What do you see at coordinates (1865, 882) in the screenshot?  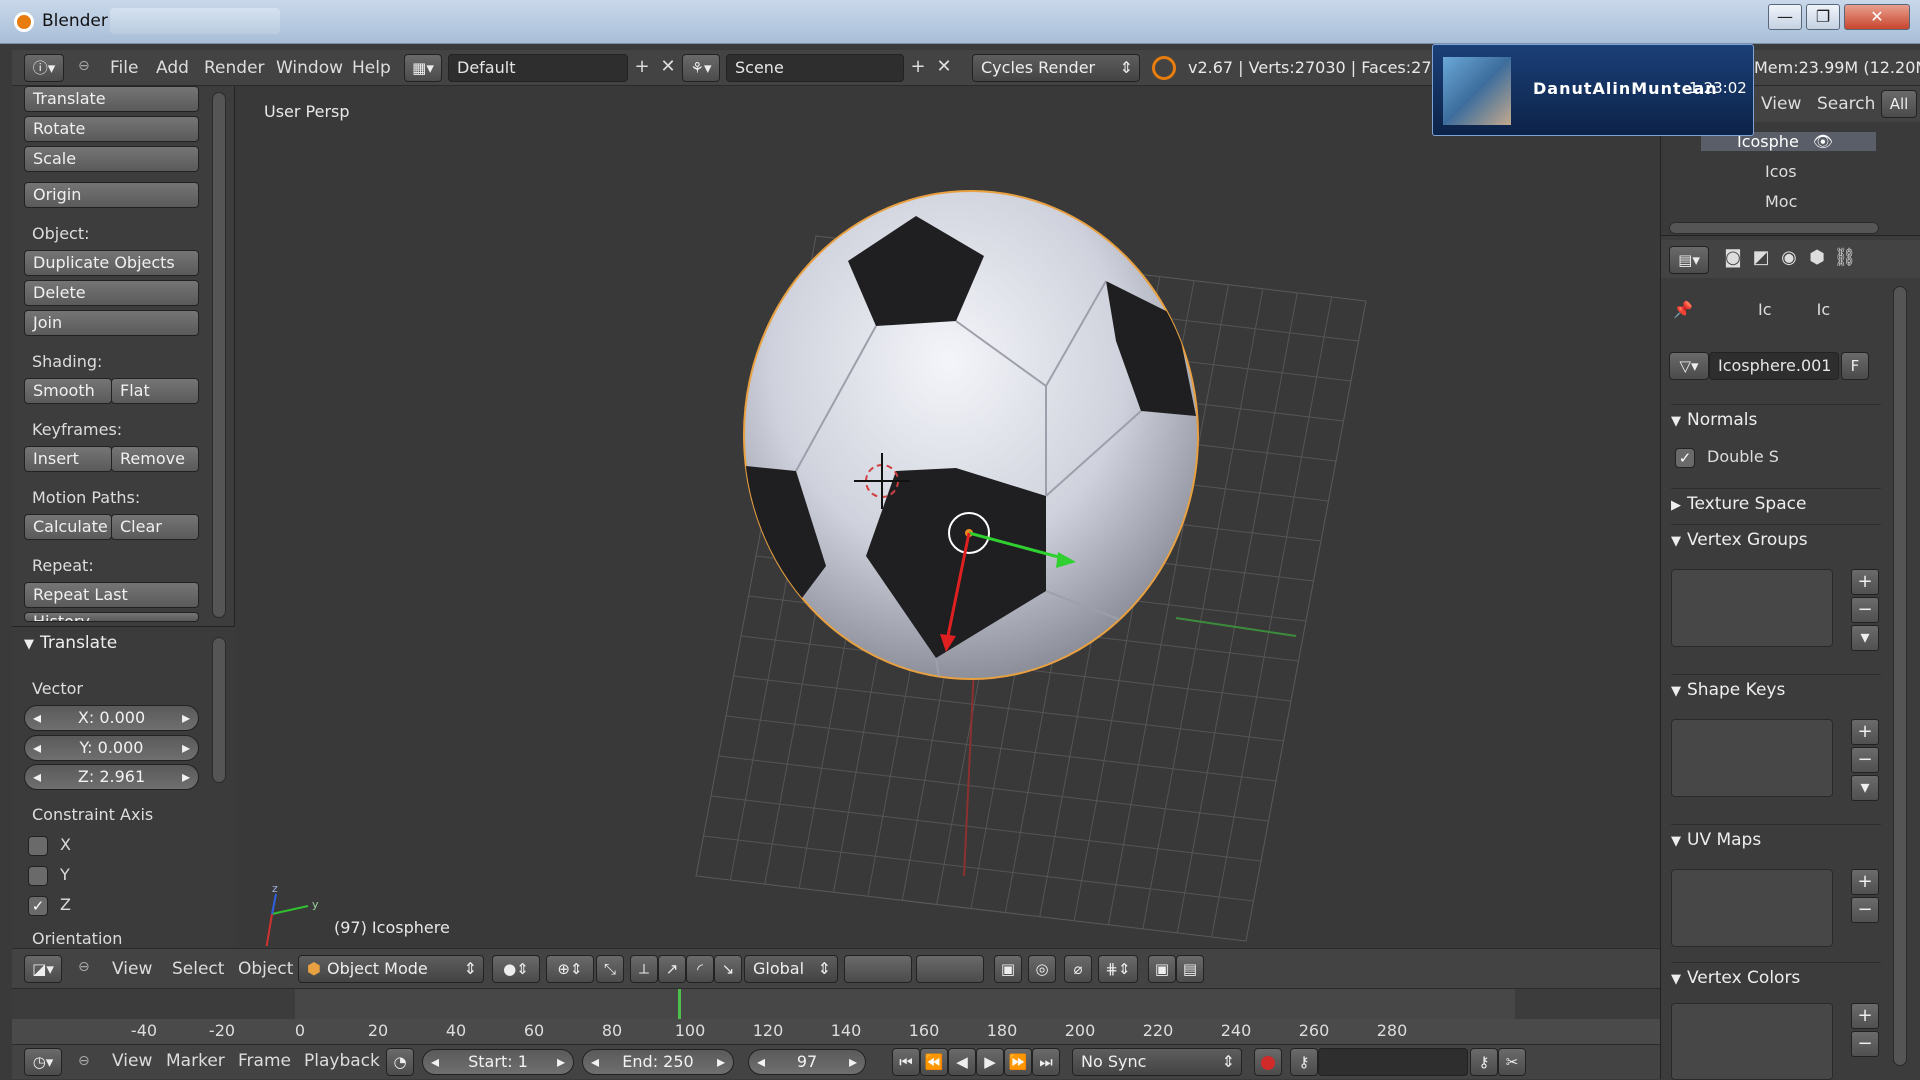 I see `add-uv-map-icon: +` at bounding box center [1865, 882].